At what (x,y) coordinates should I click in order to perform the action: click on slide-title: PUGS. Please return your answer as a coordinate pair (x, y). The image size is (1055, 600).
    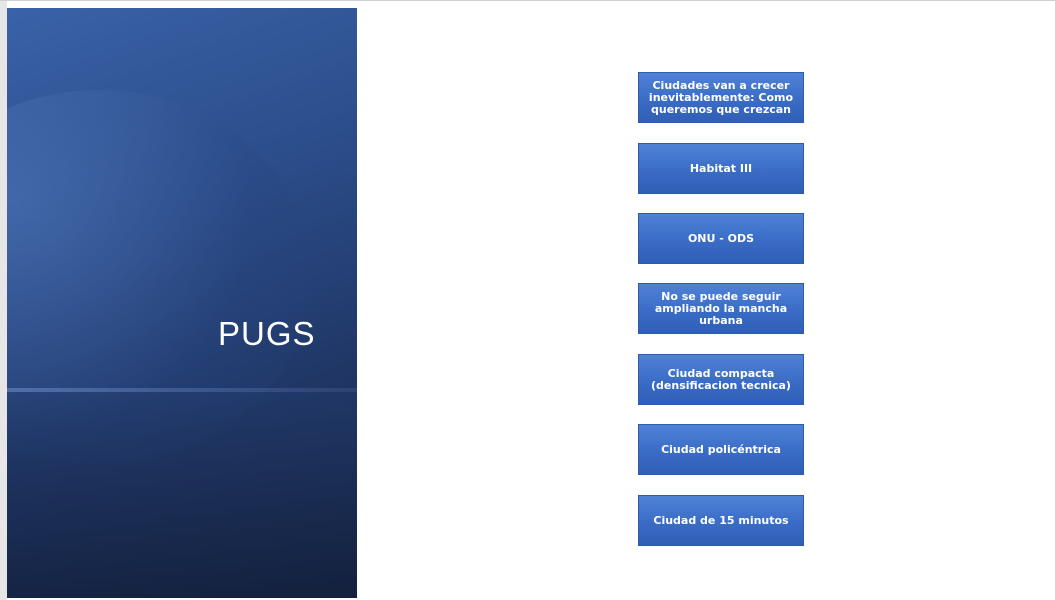
    Looking at the image, I should click on (267, 334).